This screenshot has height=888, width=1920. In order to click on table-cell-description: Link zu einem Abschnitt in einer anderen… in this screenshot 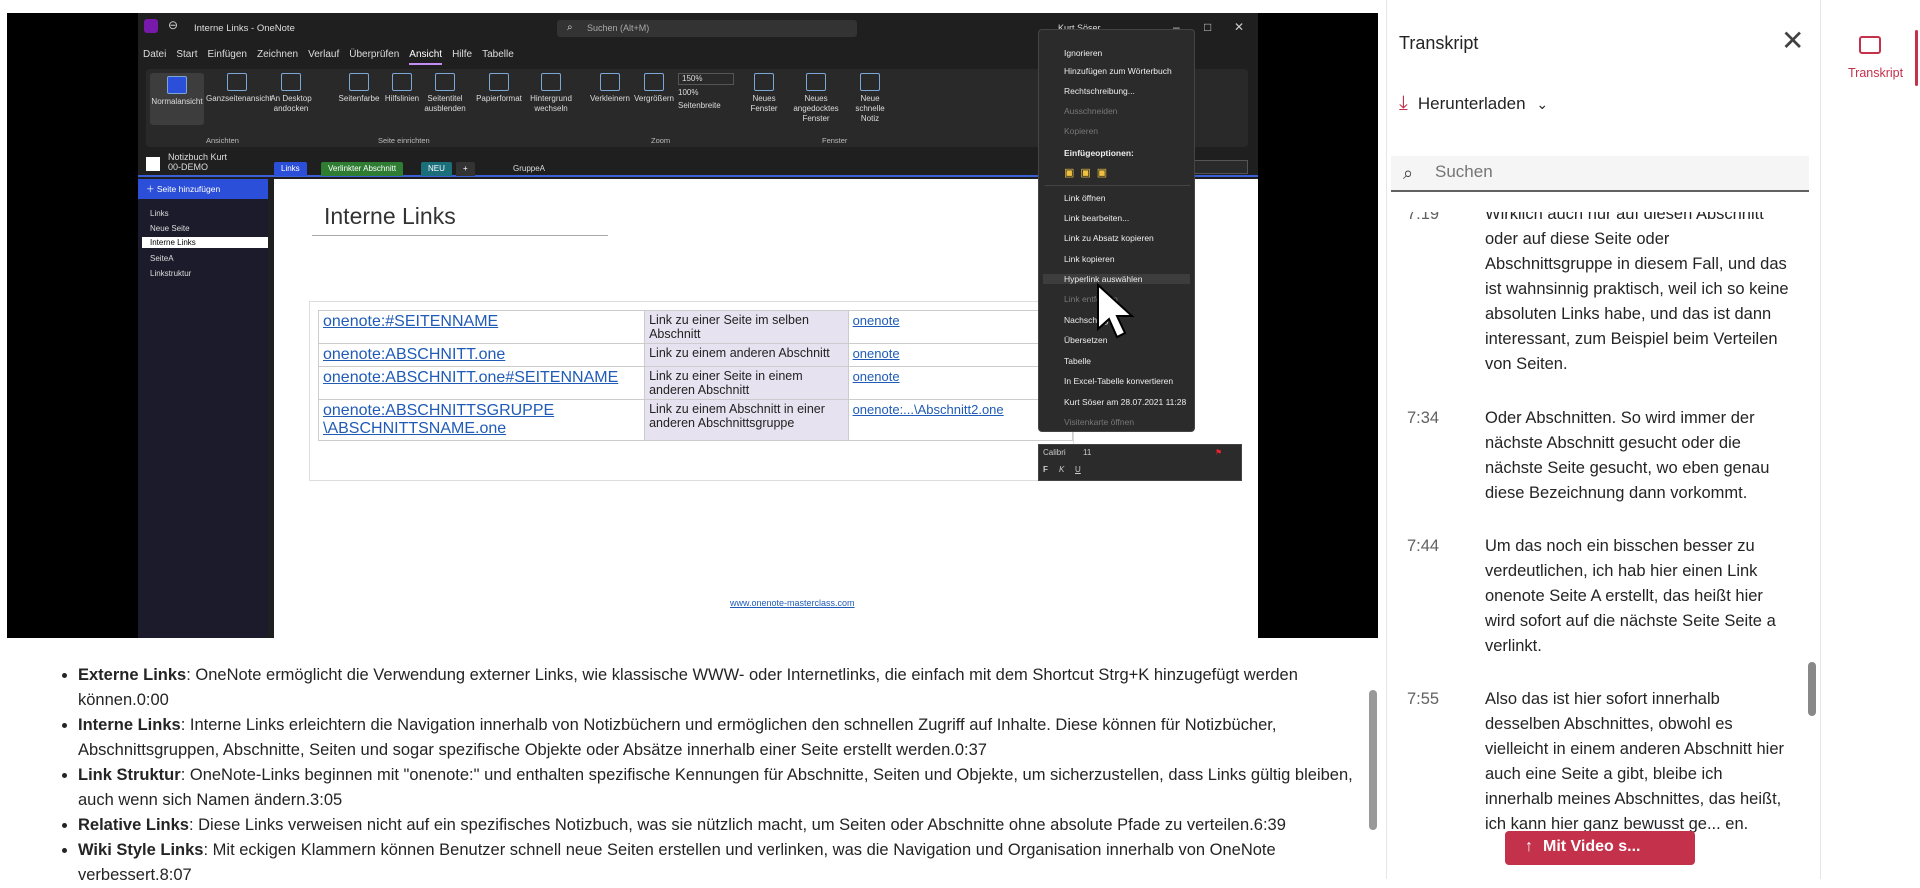, I will do `click(746, 420)`.